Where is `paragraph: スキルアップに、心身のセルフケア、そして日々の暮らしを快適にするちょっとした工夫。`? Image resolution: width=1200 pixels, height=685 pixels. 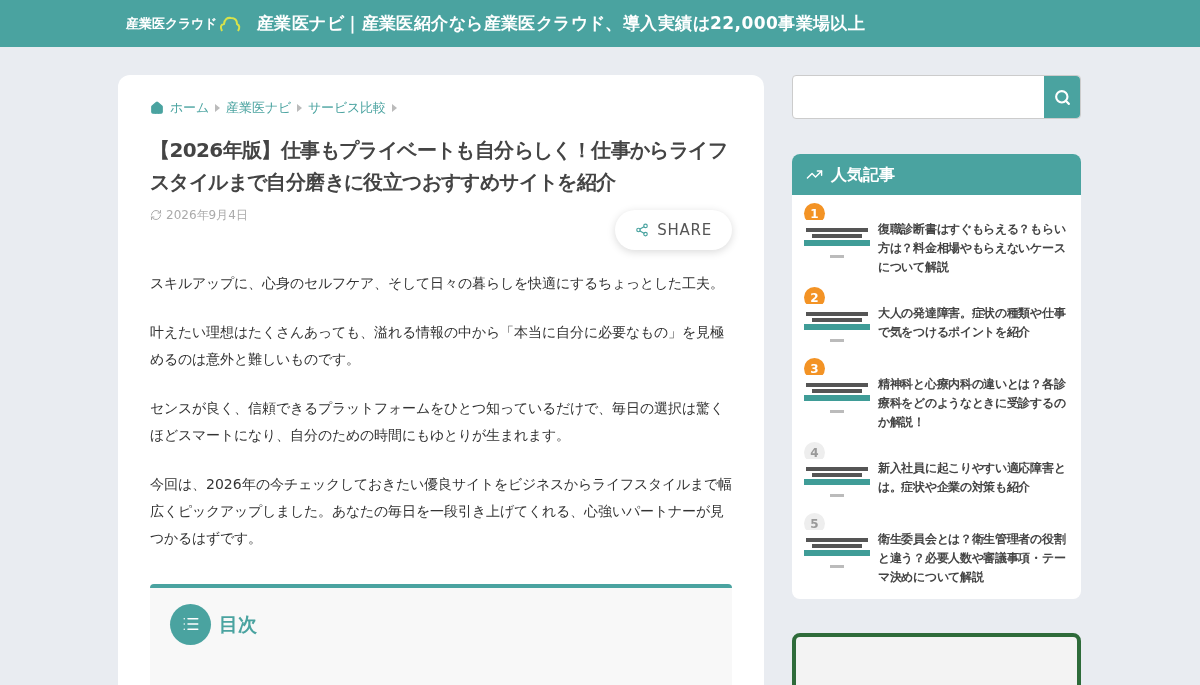
paragraph: スキルアップに、心身のセルフケア、そして日々の暮らしを快適にするちょっとした工夫。 is located at coordinates (437, 283).